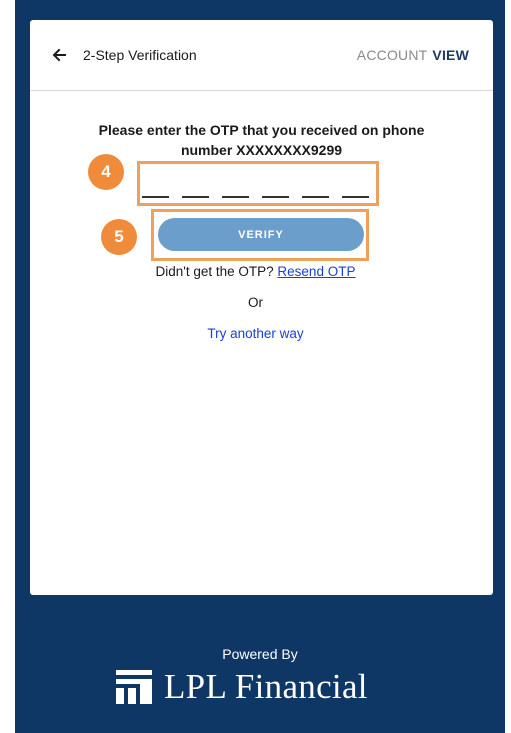 The width and height of the screenshot is (511, 733). What do you see at coordinates (392, 55) in the screenshot?
I see `account-label: ACCOUNT` at bounding box center [392, 55].